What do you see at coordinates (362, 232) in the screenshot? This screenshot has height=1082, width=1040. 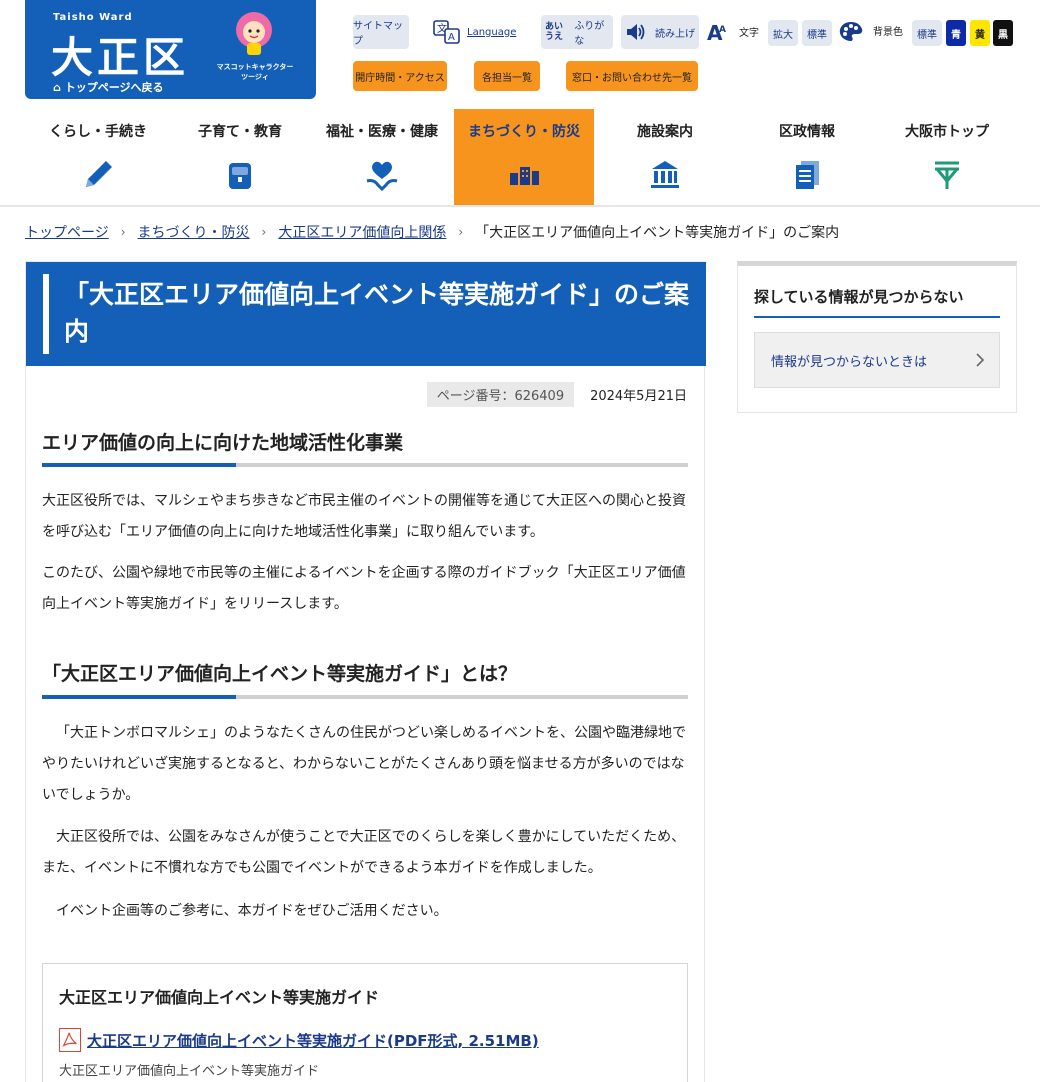 I see `breadcrumb-area-value: 大正区エリア価値向上関係` at bounding box center [362, 232].